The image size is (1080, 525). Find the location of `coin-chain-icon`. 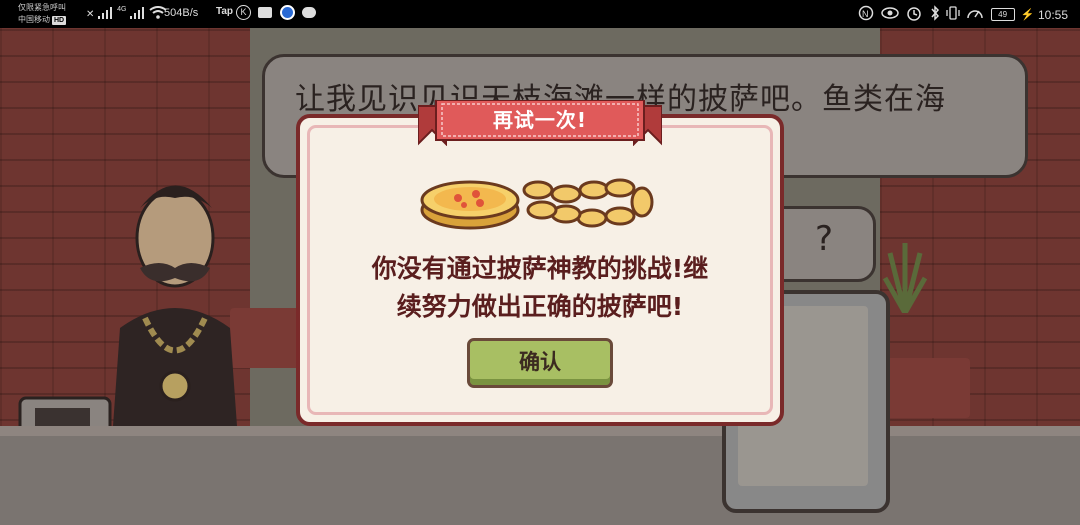

coin-chain-icon is located at coordinates (537, 204).